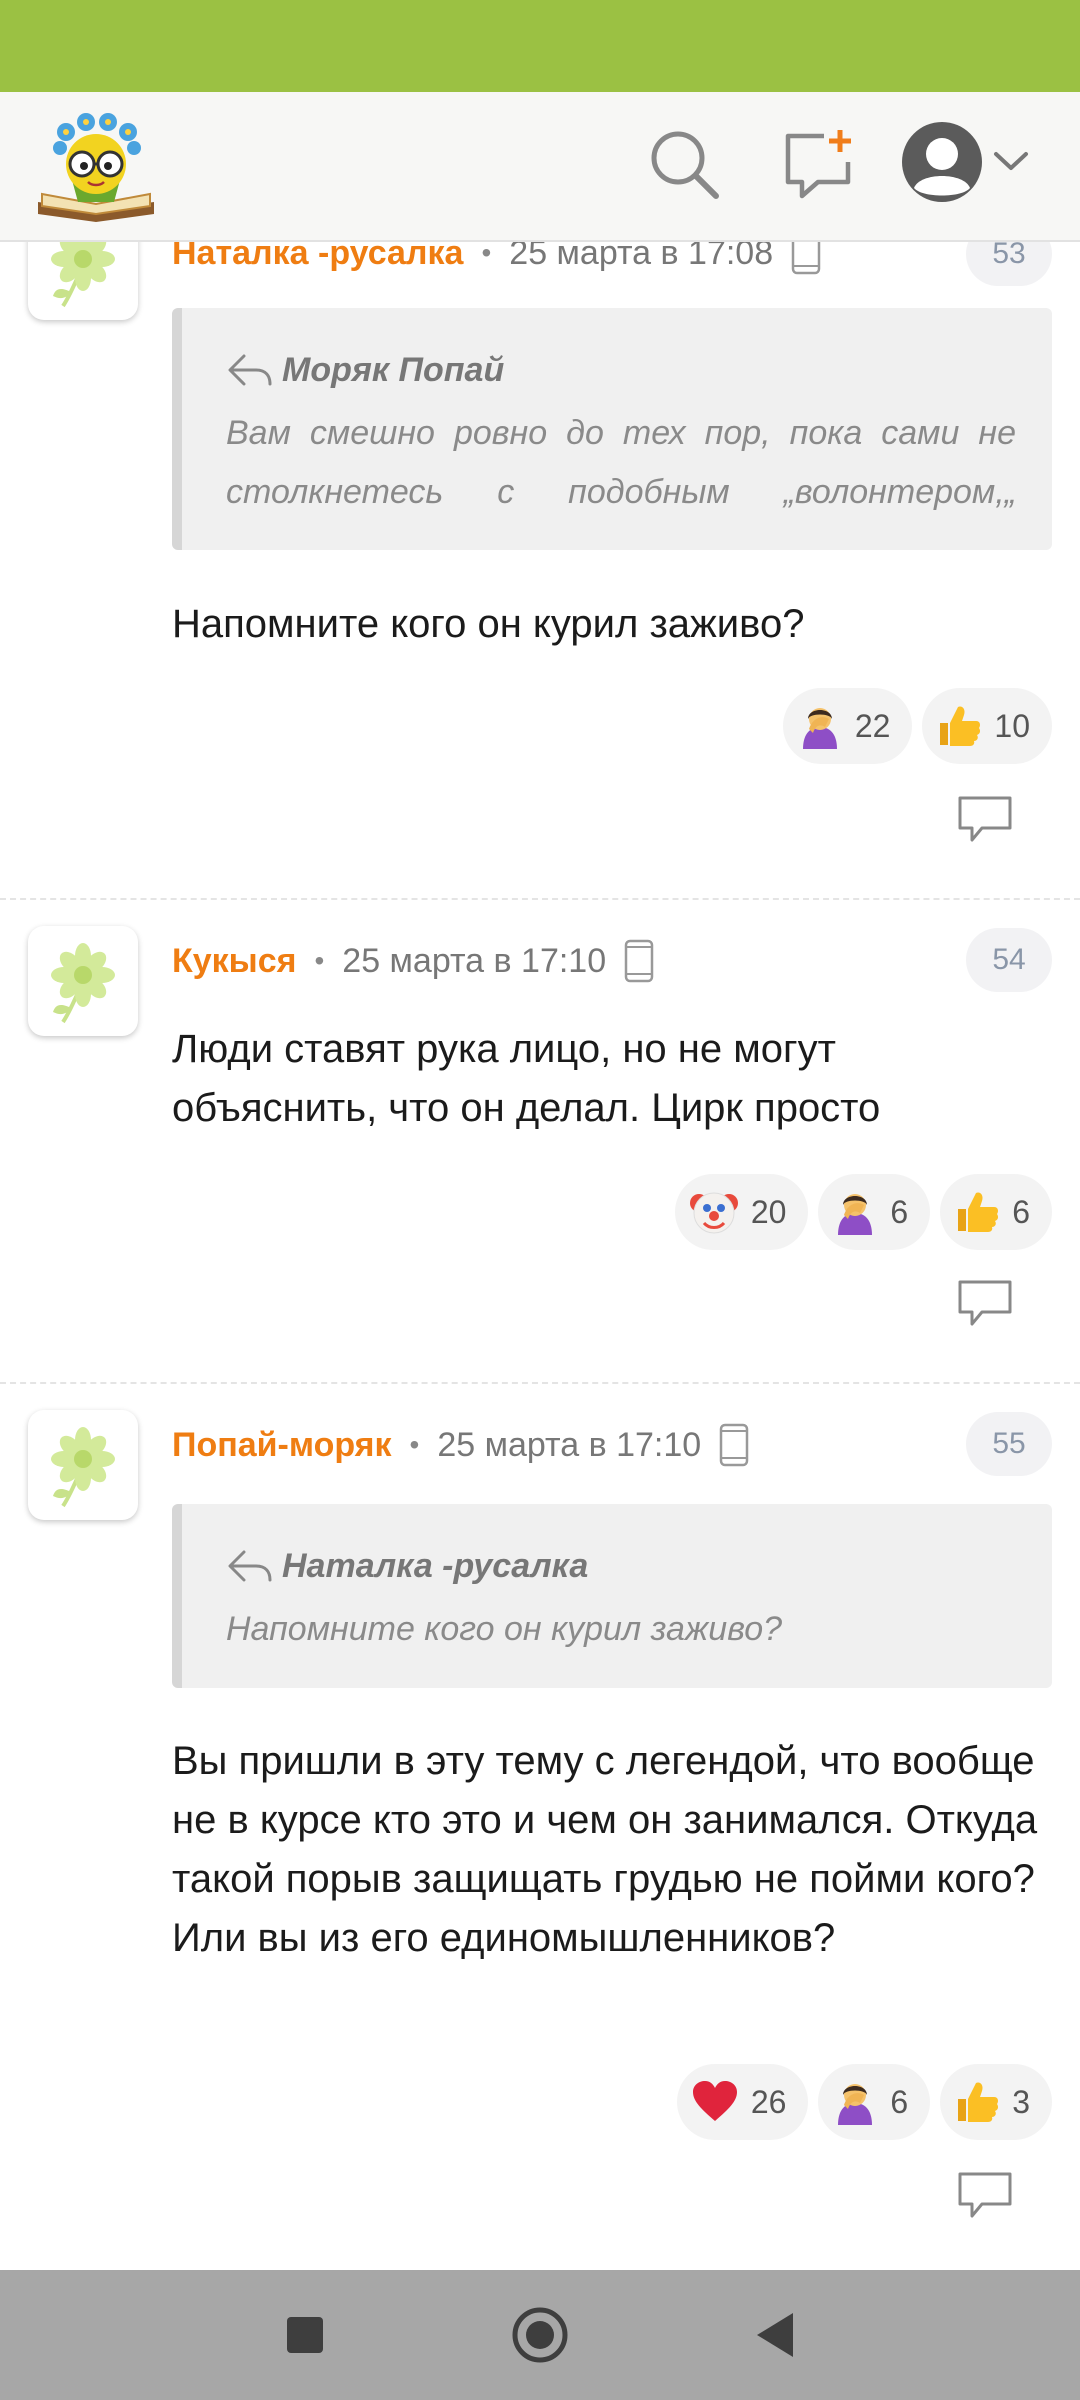 The height and width of the screenshot is (2400, 1080). I want to click on circle-home-icon, so click(540, 2335).